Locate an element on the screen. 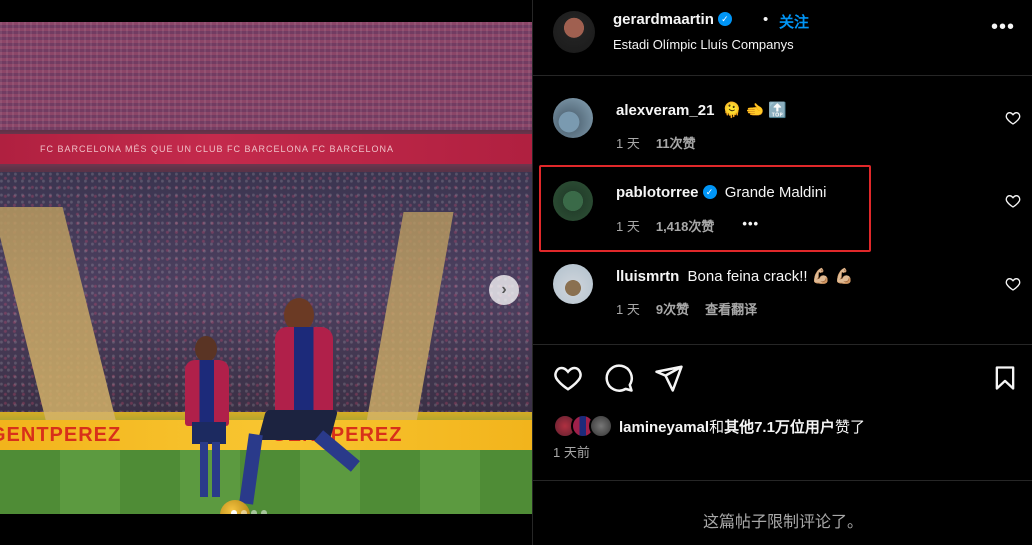 The width and height of the screenshot is (1032, 545). commenter-username: lluismrtn is located at coordinates (647, 276).